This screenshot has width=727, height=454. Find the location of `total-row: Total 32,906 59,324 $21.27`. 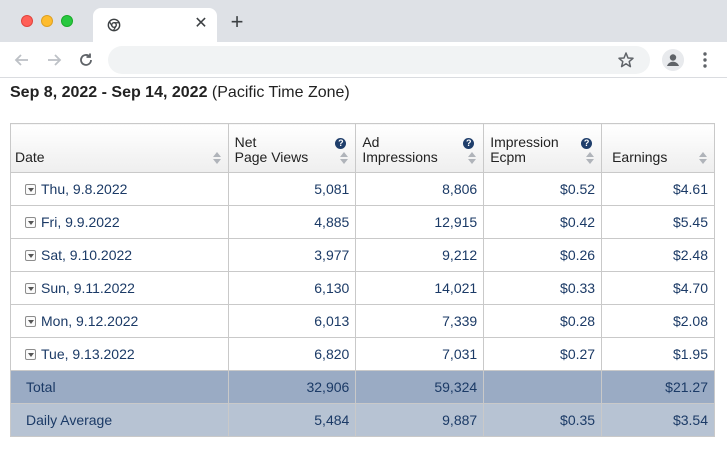

total-row: Total 32,906 59,324 $21.27 is located at coordinates (362, 387).